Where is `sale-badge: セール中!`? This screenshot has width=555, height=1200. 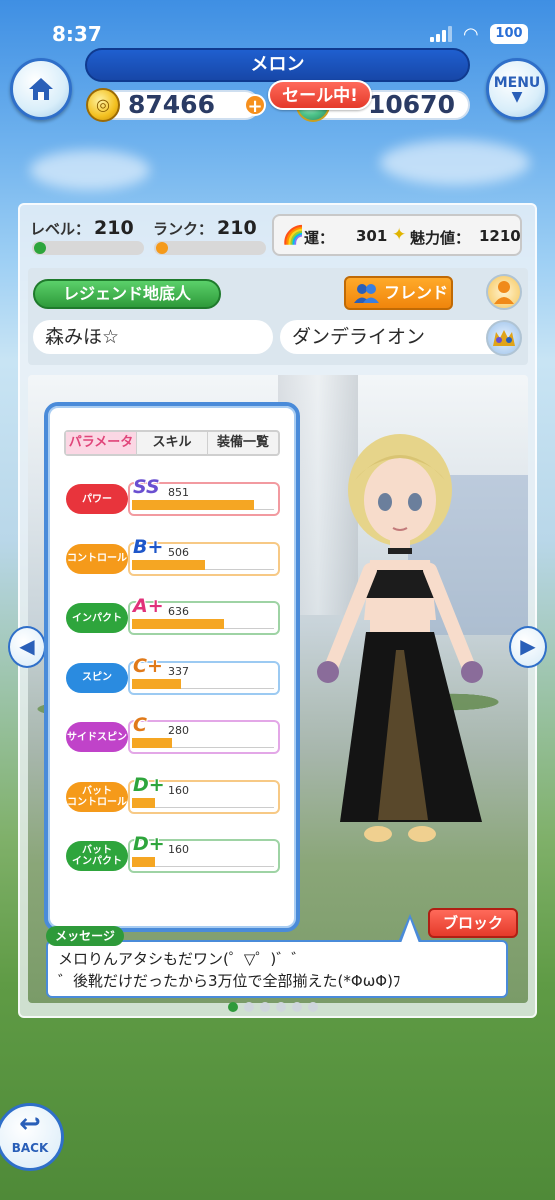 sale-badge: セール中! is located at coordinates (320, 95).